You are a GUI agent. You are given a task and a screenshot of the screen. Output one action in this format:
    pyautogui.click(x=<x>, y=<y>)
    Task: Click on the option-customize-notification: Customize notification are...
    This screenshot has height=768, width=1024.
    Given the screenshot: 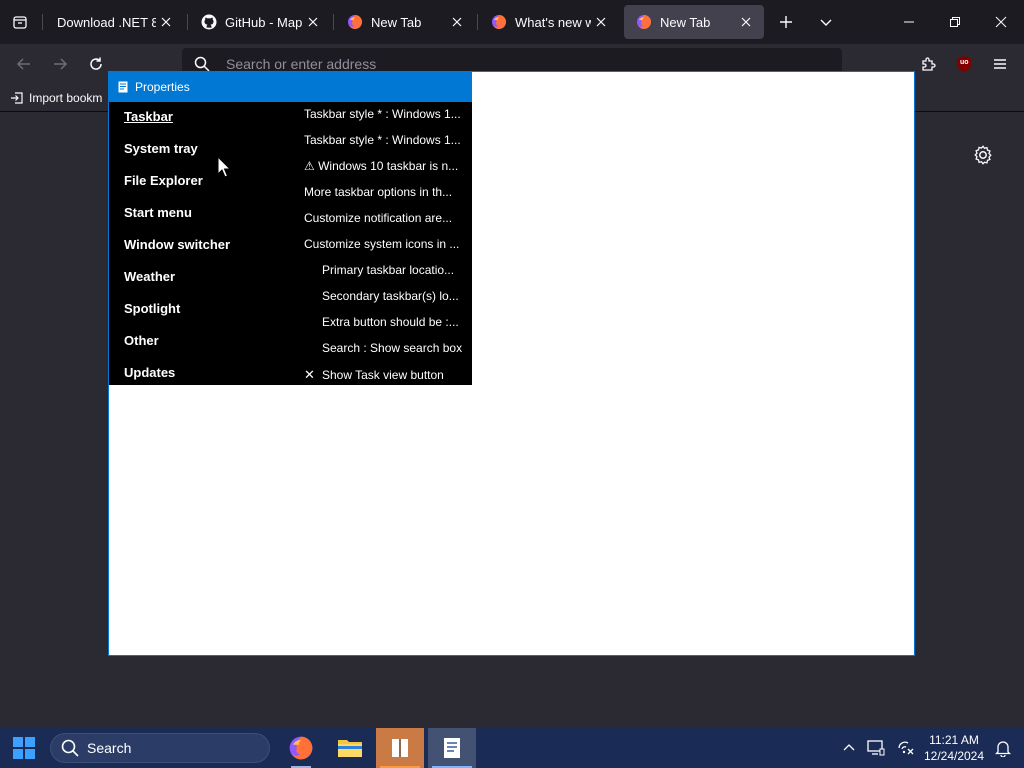 What is the action you would take?
    pyautogui.click(x=378, y=218)
    